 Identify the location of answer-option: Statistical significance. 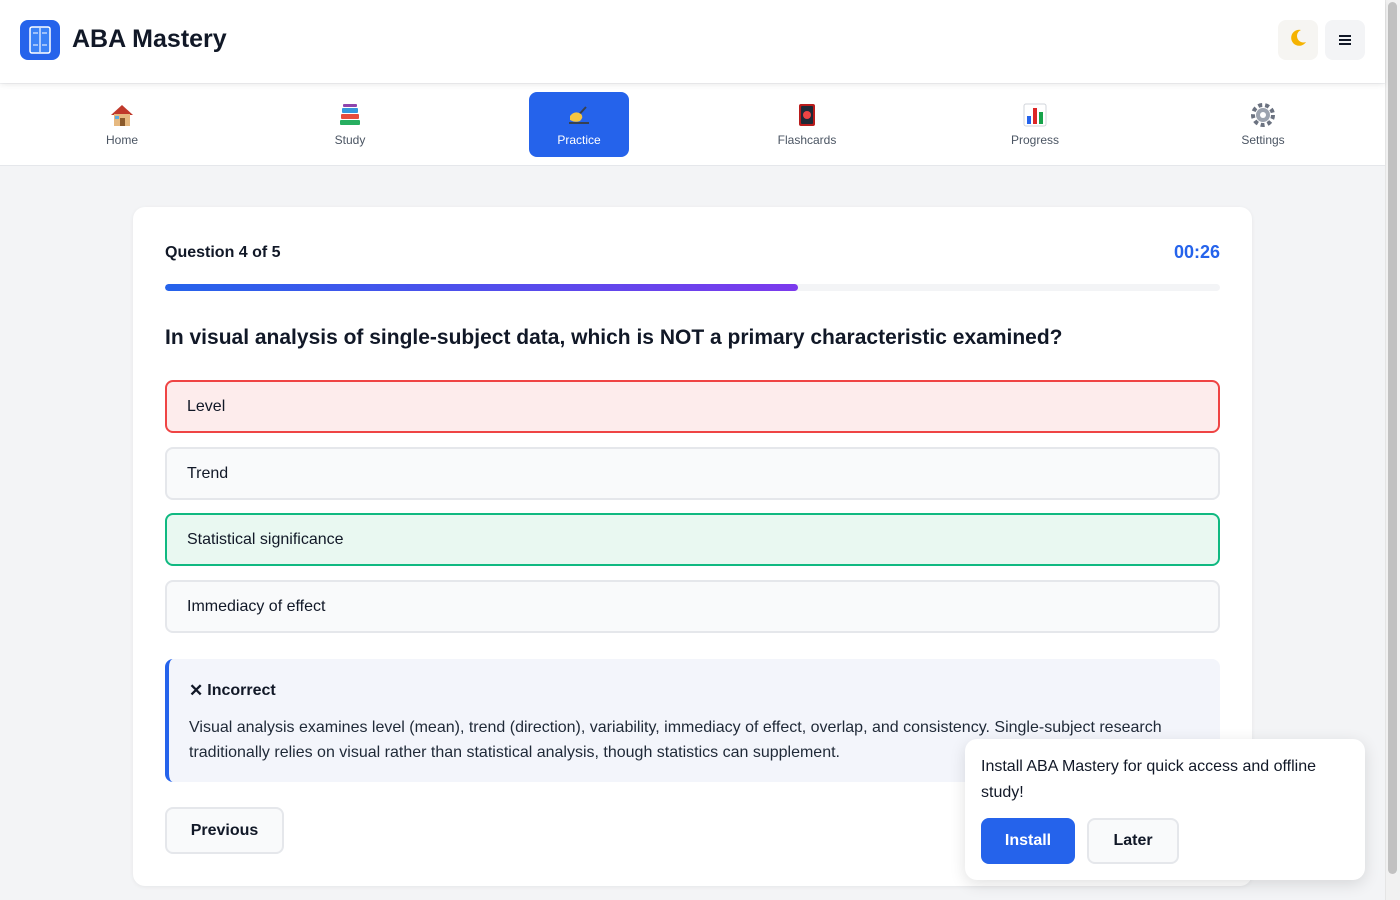
(692, 539).